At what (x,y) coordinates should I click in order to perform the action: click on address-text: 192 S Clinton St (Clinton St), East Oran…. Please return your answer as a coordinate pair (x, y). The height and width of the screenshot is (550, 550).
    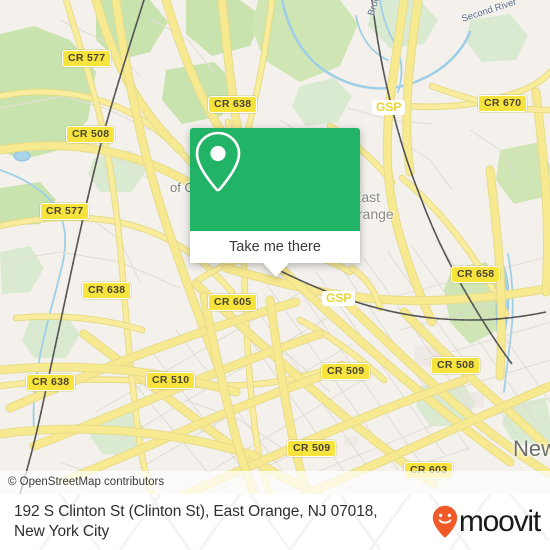
    Looking at the image, I should click on (223, 522).